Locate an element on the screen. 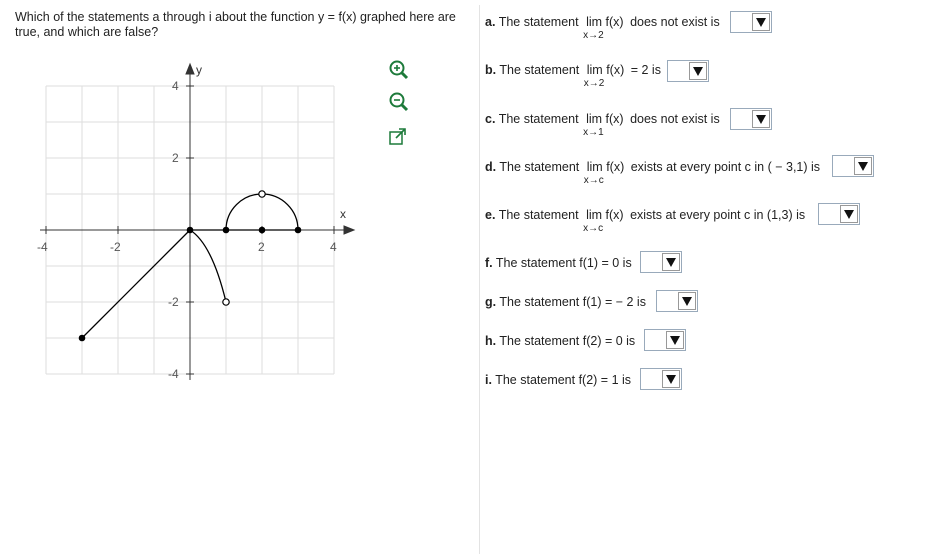 The image size is (936, 554). statement-text: The statement f(1) = − 2 is is located at coordinates (572, 302).